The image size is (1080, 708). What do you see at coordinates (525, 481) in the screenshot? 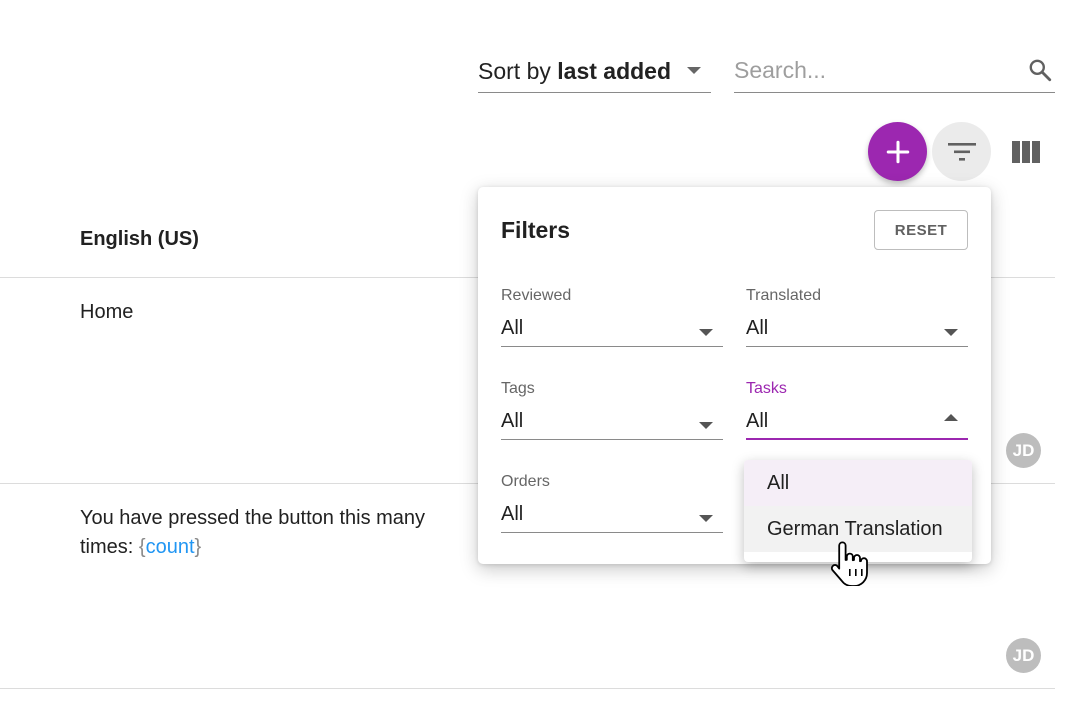
I see `orders-label: Orders` at bounding box center [525, 481].